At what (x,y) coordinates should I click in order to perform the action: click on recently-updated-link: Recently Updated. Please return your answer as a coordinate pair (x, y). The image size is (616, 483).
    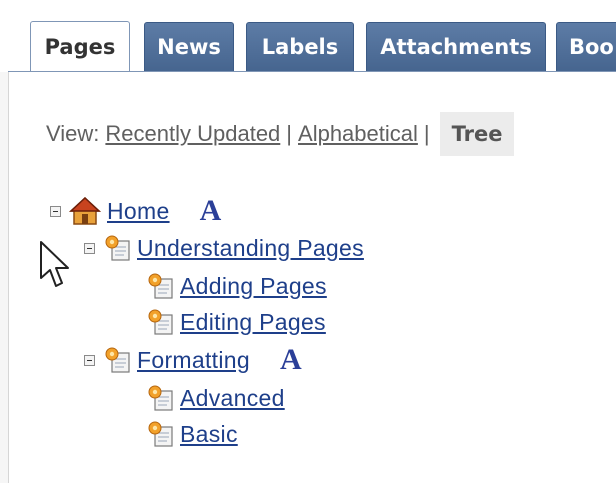
    Looking at the image, I should click on (192, 134).